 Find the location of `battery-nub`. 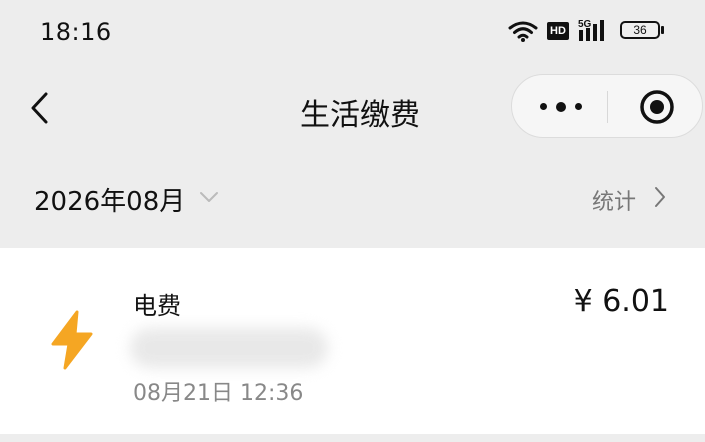

battery-nub is located at coordinates (662, 30).